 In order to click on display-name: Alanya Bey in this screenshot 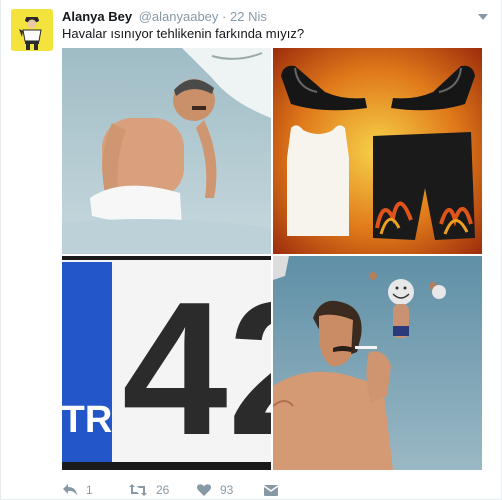, I will do `click(97, 16)`.